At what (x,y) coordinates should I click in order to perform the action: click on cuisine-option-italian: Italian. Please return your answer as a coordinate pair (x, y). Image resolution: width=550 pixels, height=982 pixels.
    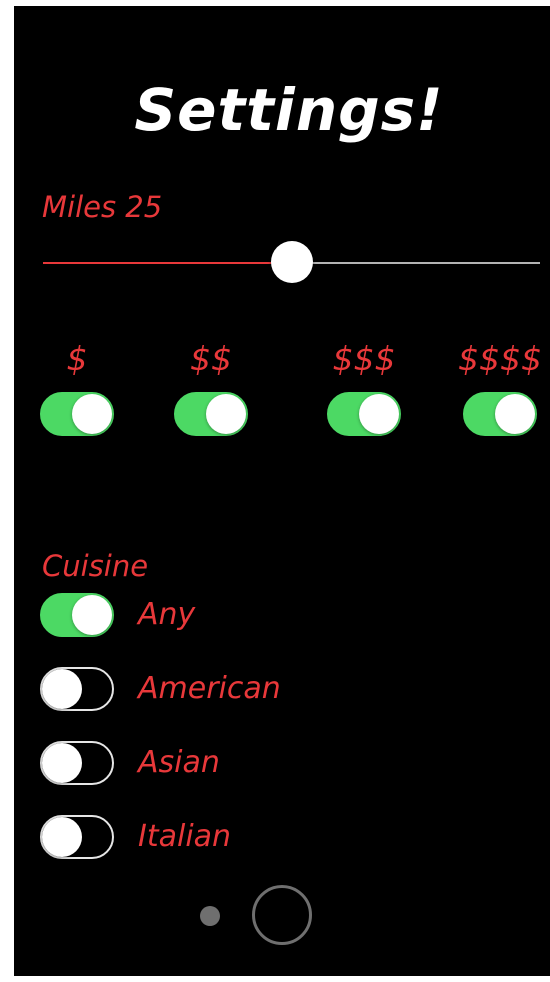
    Looking at the image, I should click on (190, 838).